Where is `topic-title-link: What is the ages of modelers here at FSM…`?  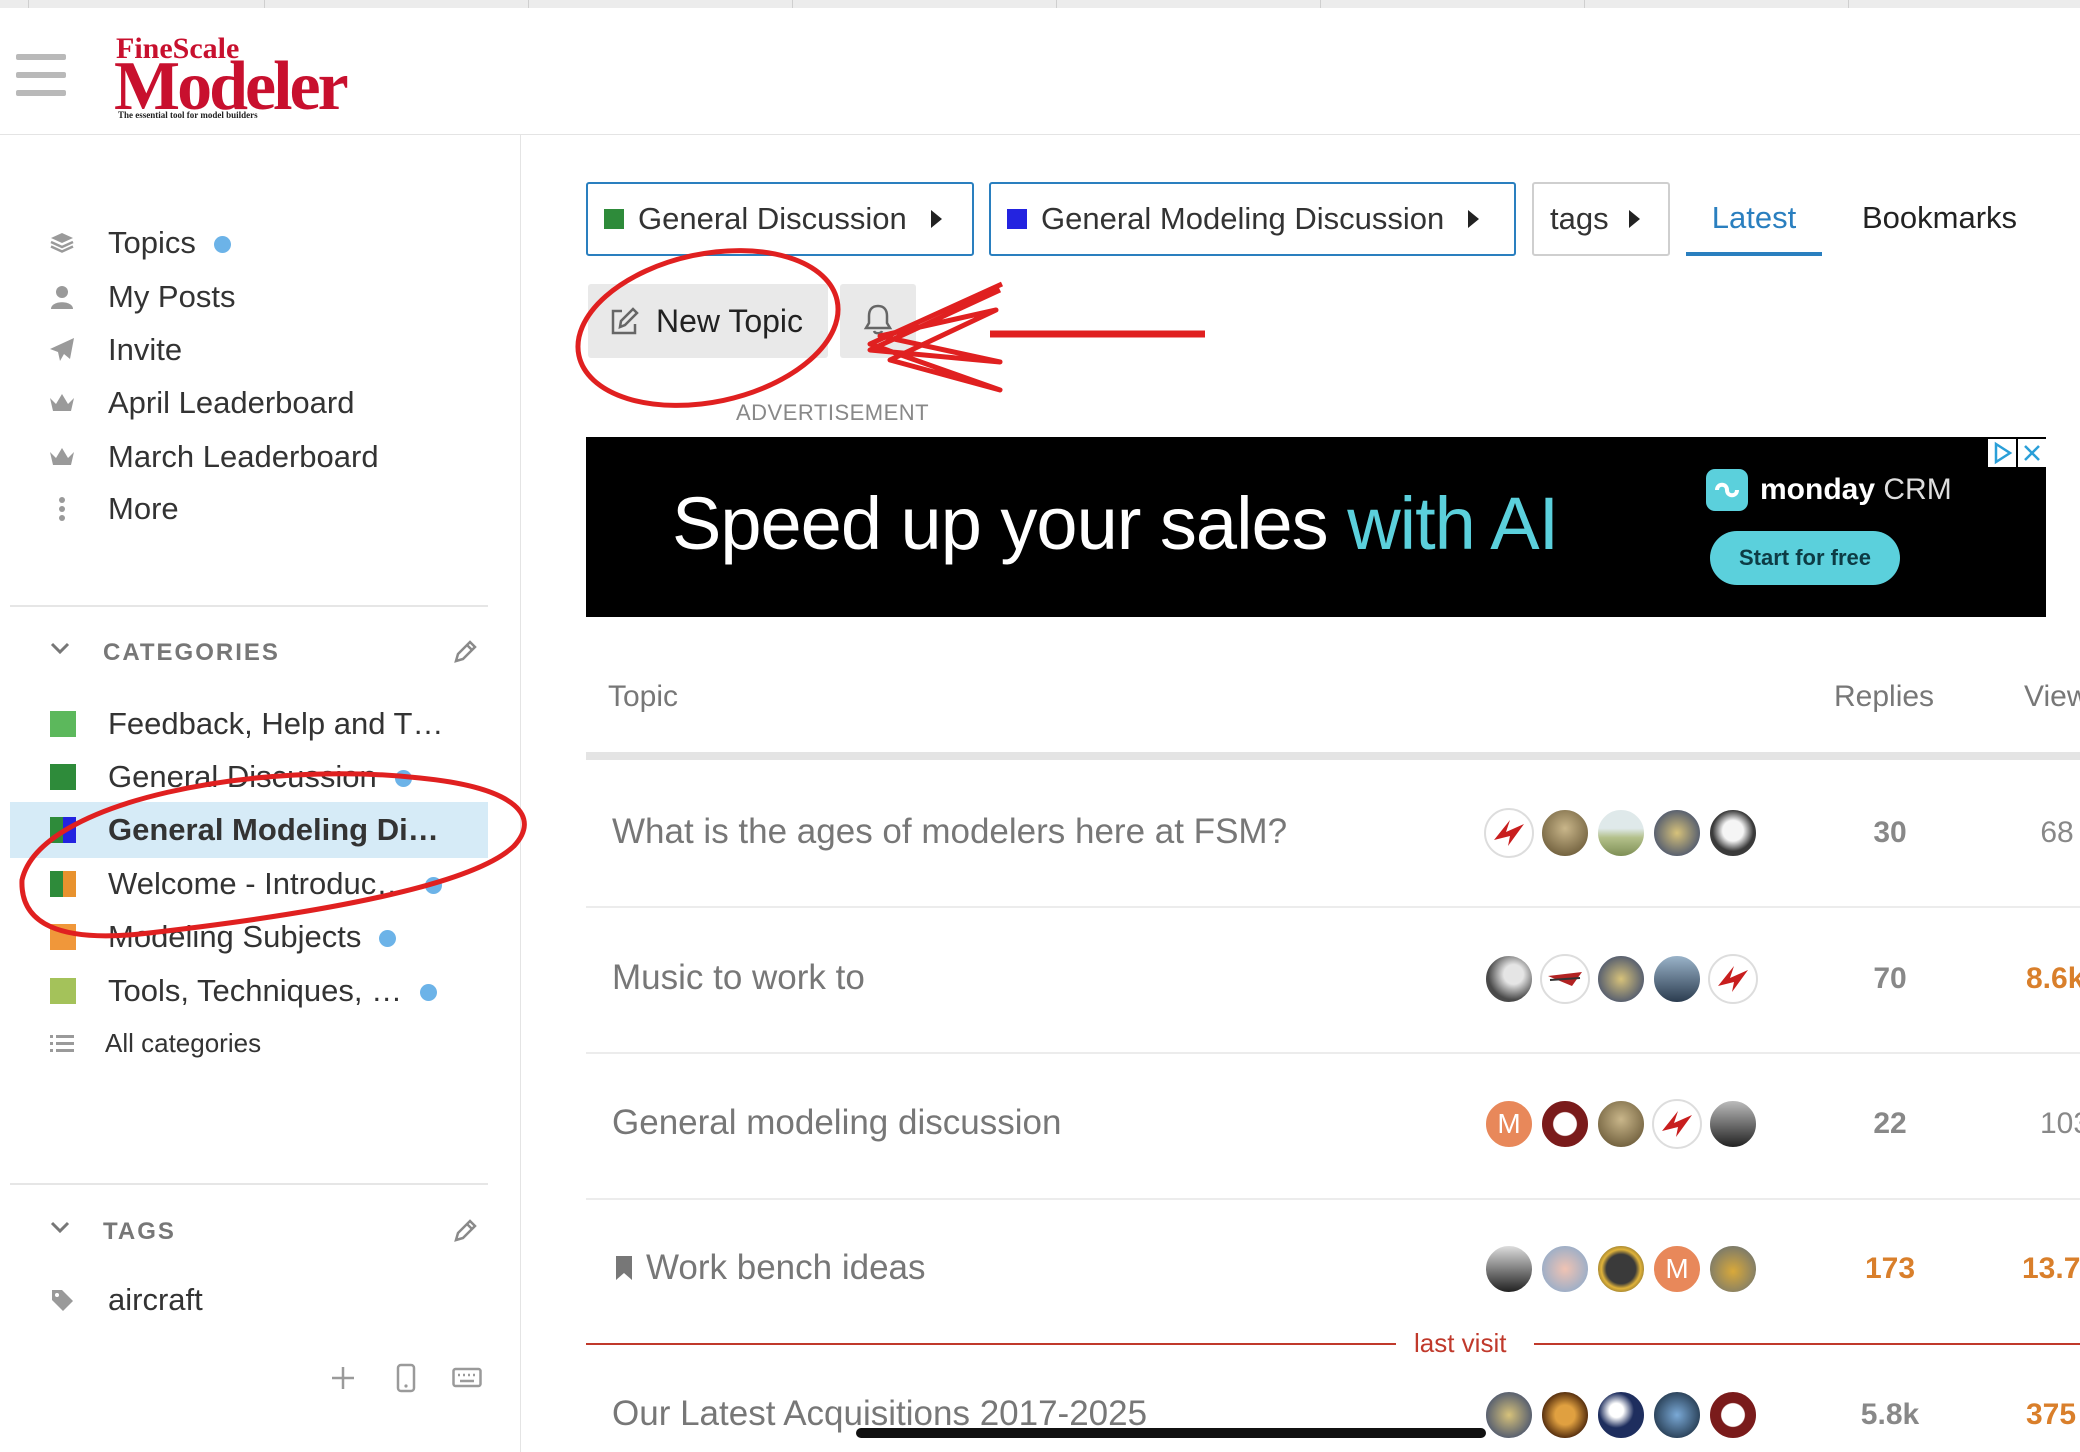 topic-title-link: What is the ages of modelers here at FSM… is located at coordinates (949, 832).